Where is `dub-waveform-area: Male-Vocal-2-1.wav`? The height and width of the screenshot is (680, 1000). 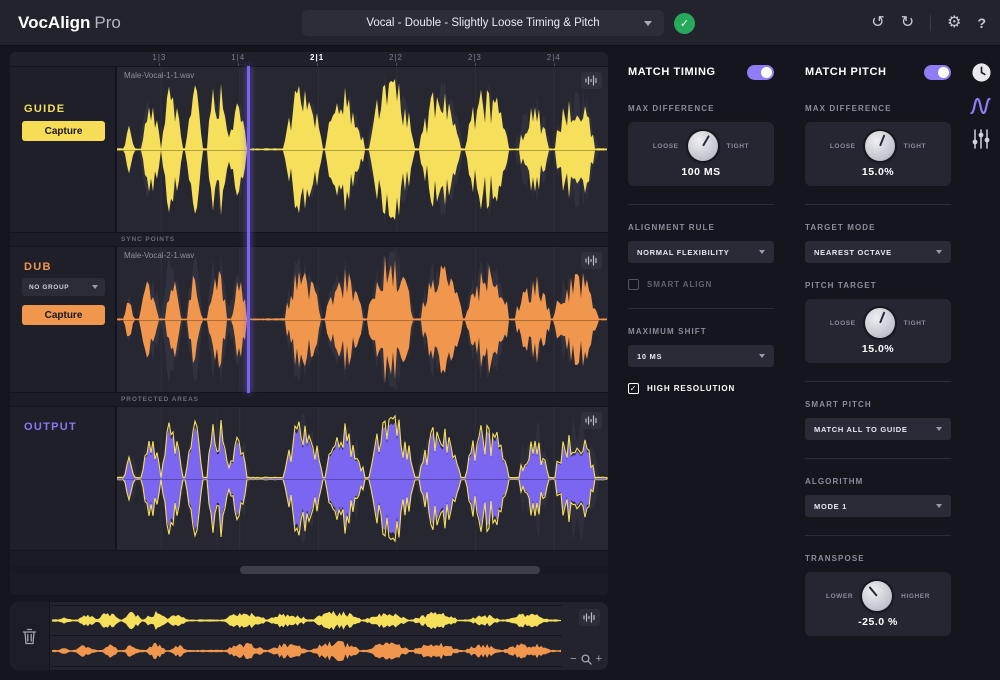 dub-waveform-area: Male-Vocal-2-1.wav is located at coordinates (361, 319).